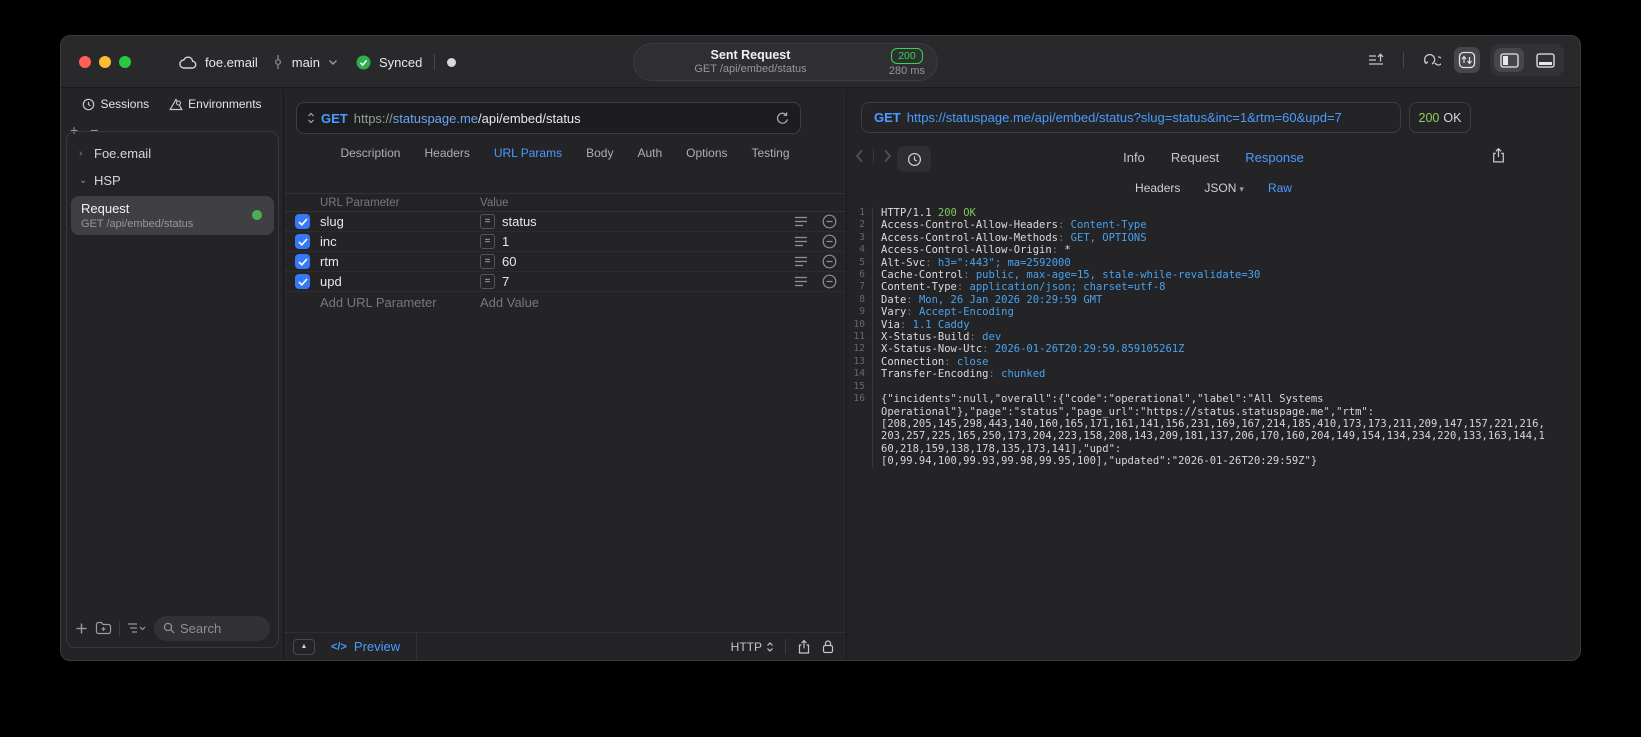 Image resolution: width=1641 pixels, height=737 pixels. What do you see at coordinates (1134, 157) in the screenshot?
I see `response-tab-info: Info` at bounding box center [1134, 157].